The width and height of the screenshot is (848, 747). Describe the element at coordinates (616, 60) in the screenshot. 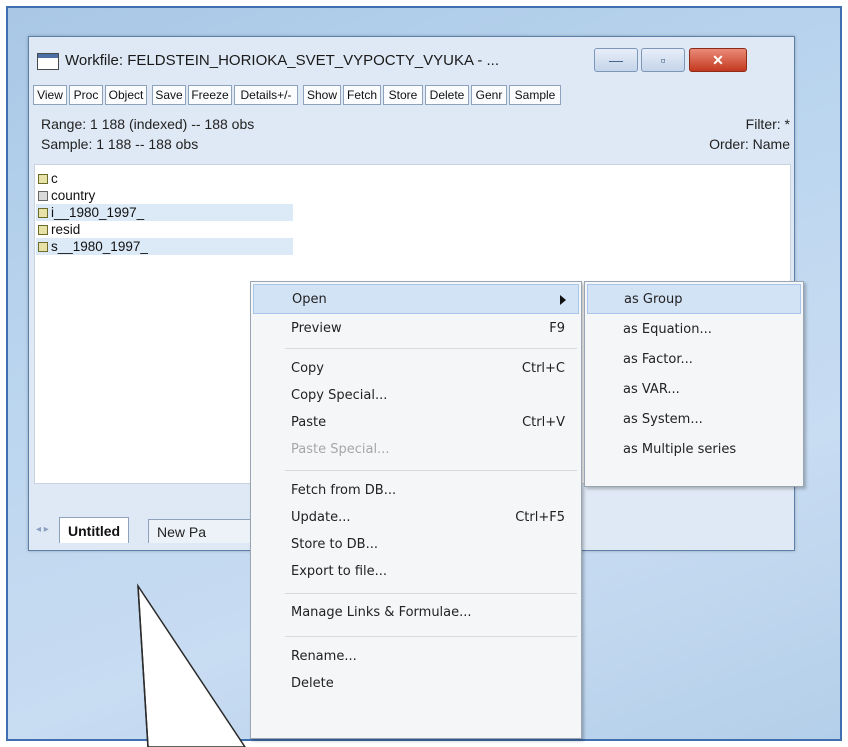

I see `minimize-button: —` at that location.